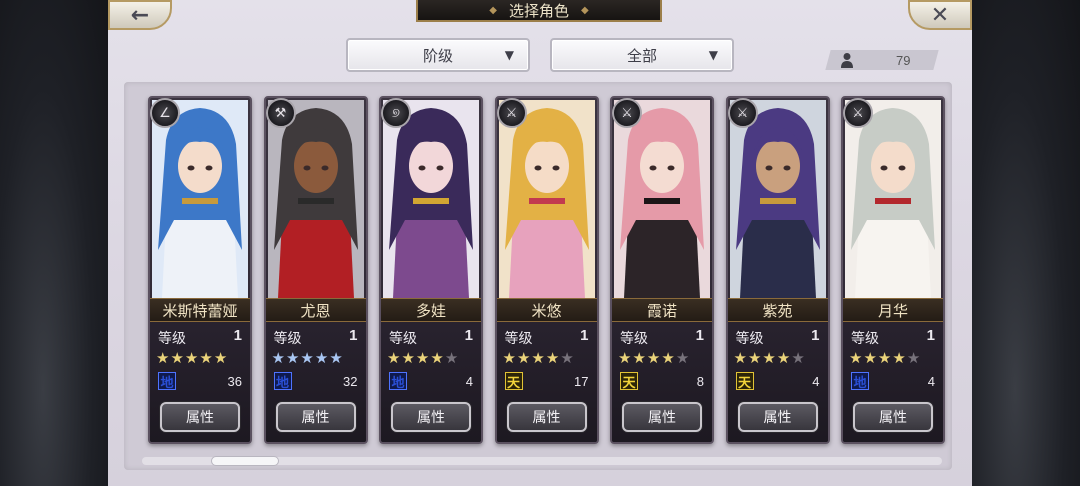  Describe the element at coordinates (200, 382) in the screenshot. I see `character-stats: 等级 1 ★★★★★ 地 36 属性` at that location.